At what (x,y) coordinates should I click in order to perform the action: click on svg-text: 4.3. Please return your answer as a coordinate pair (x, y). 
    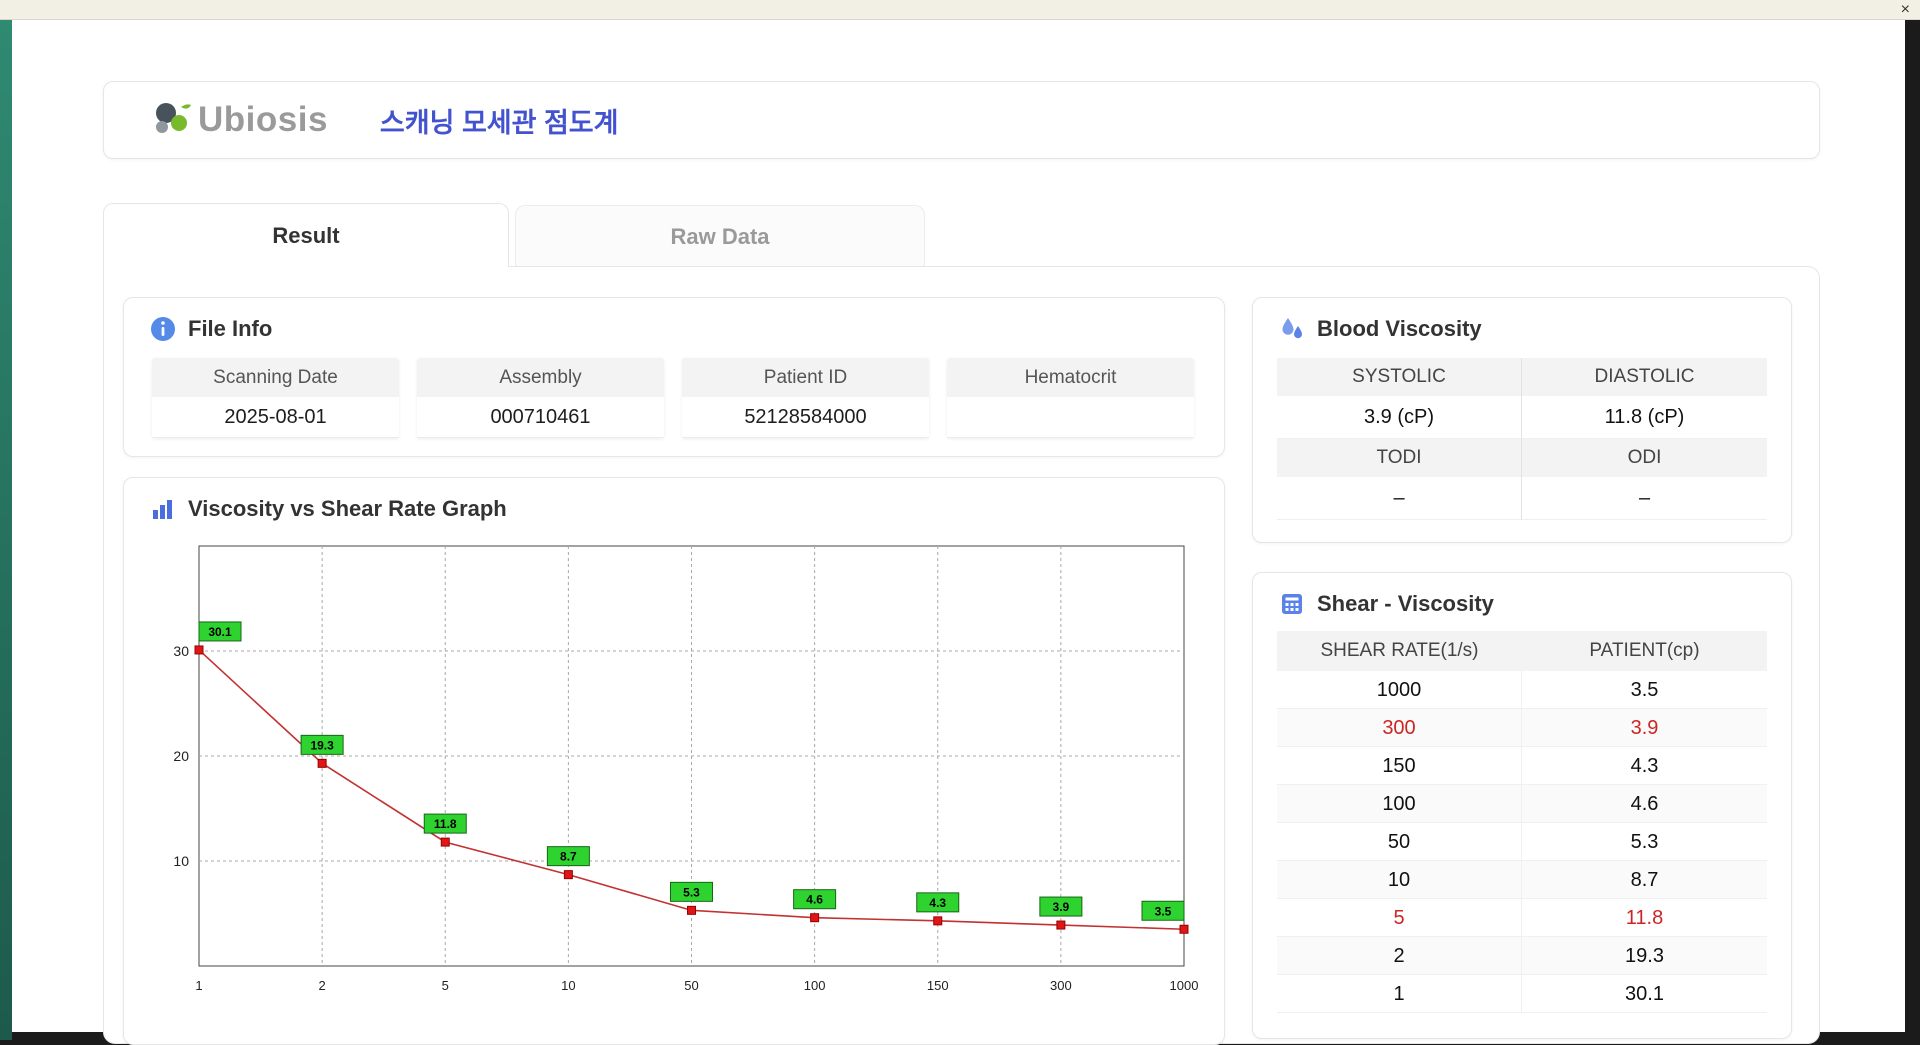
    Looking at the image, I should click on (937, 903).